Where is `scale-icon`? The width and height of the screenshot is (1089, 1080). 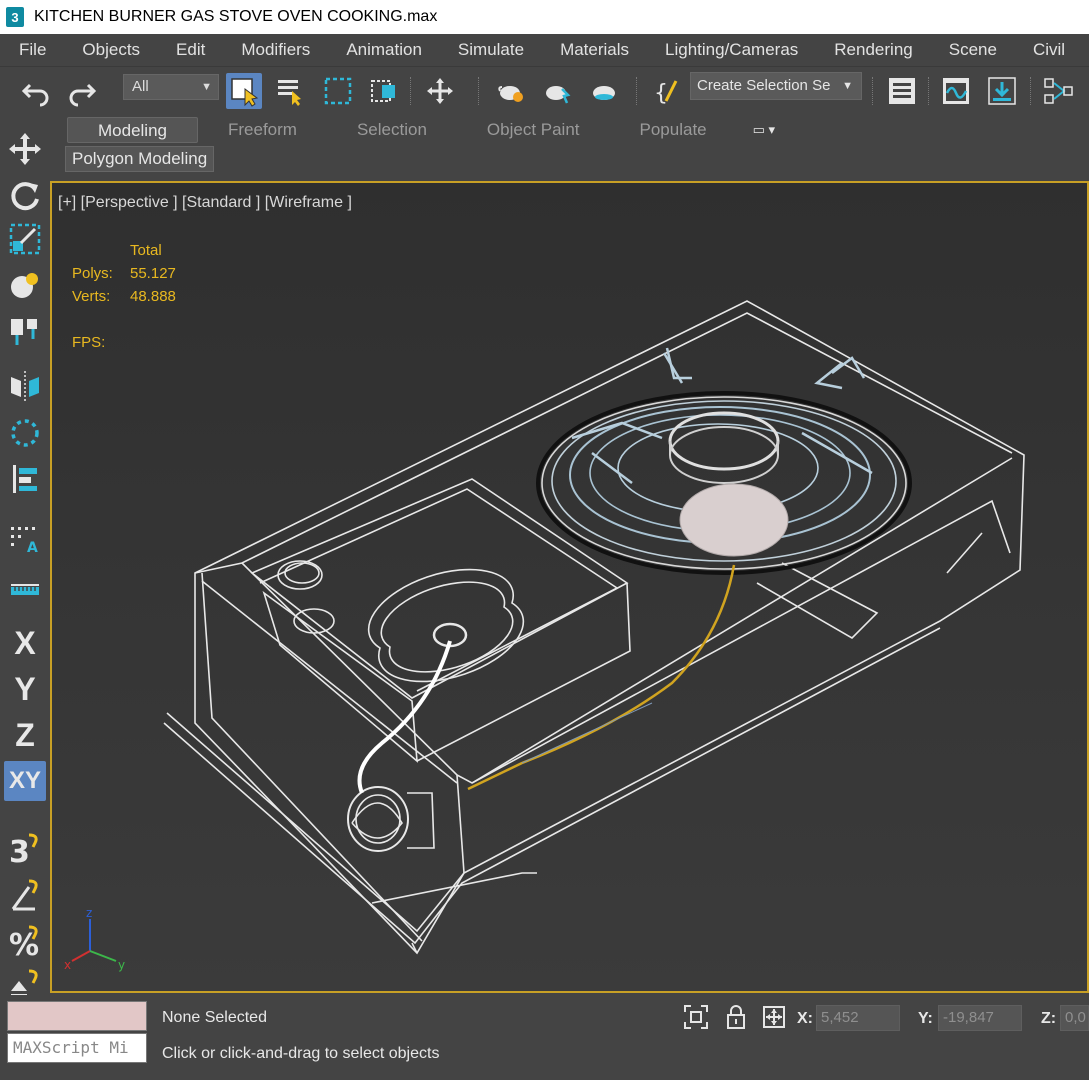
scale-icon is located at coordinates (25, 239).